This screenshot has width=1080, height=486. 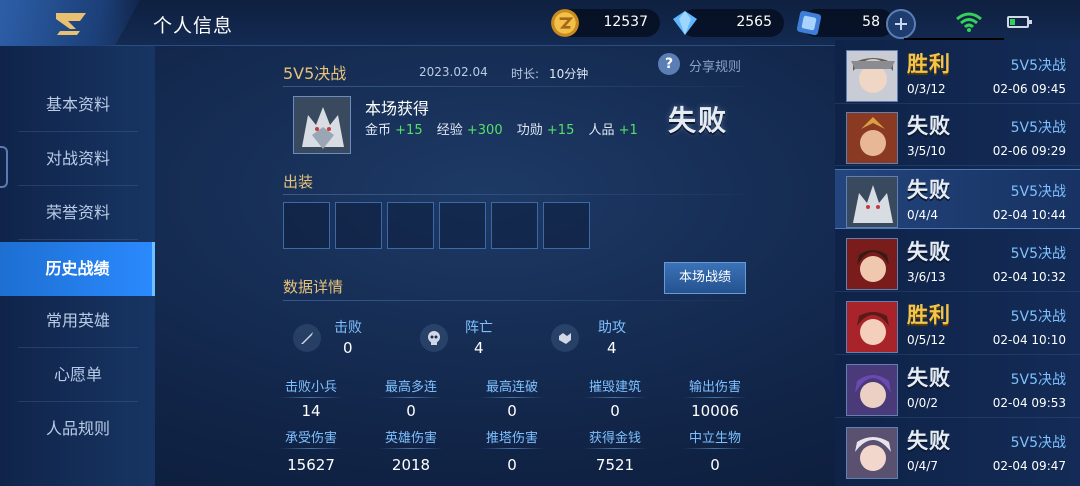 What do you see at coordinates (397, 108) in the screenshot?
I see `earned-title: 本场获得` at bounding box center [397, 108].